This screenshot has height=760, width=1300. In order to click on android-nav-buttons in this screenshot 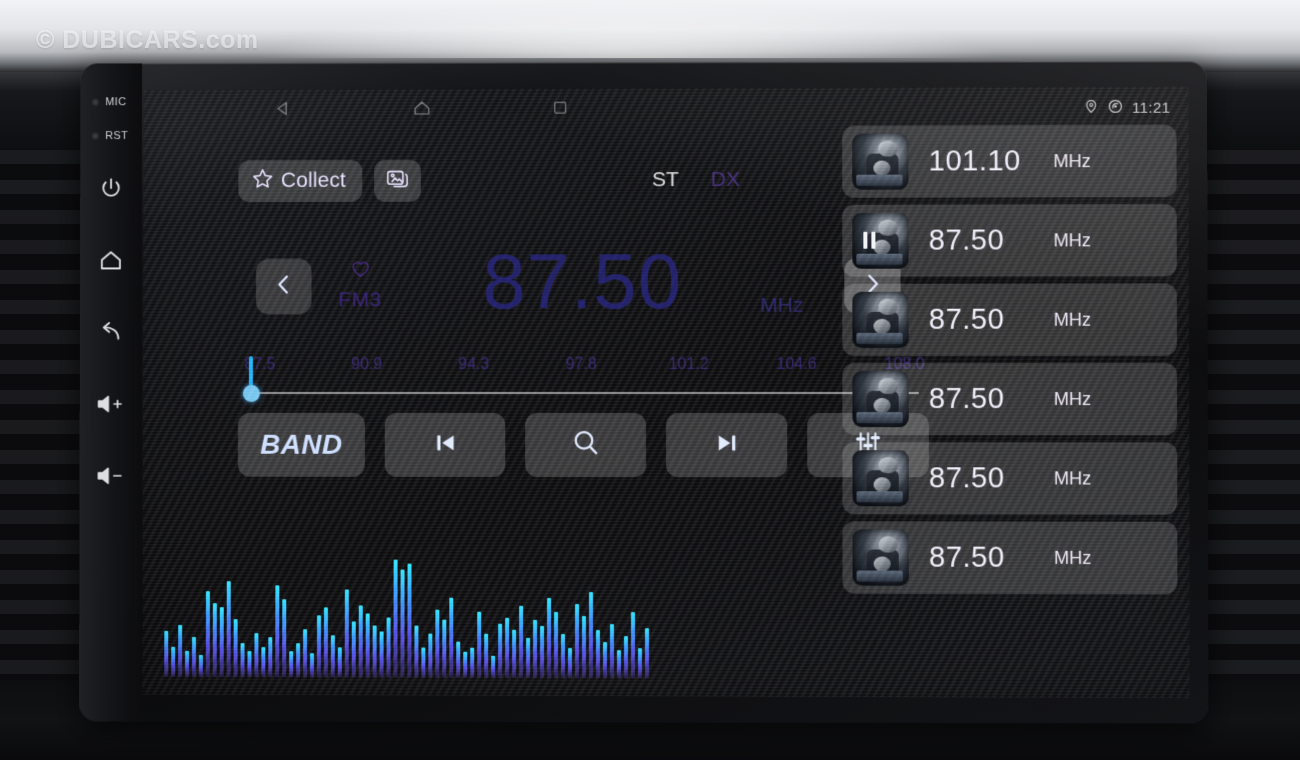, I will do `click(422, 110)`.